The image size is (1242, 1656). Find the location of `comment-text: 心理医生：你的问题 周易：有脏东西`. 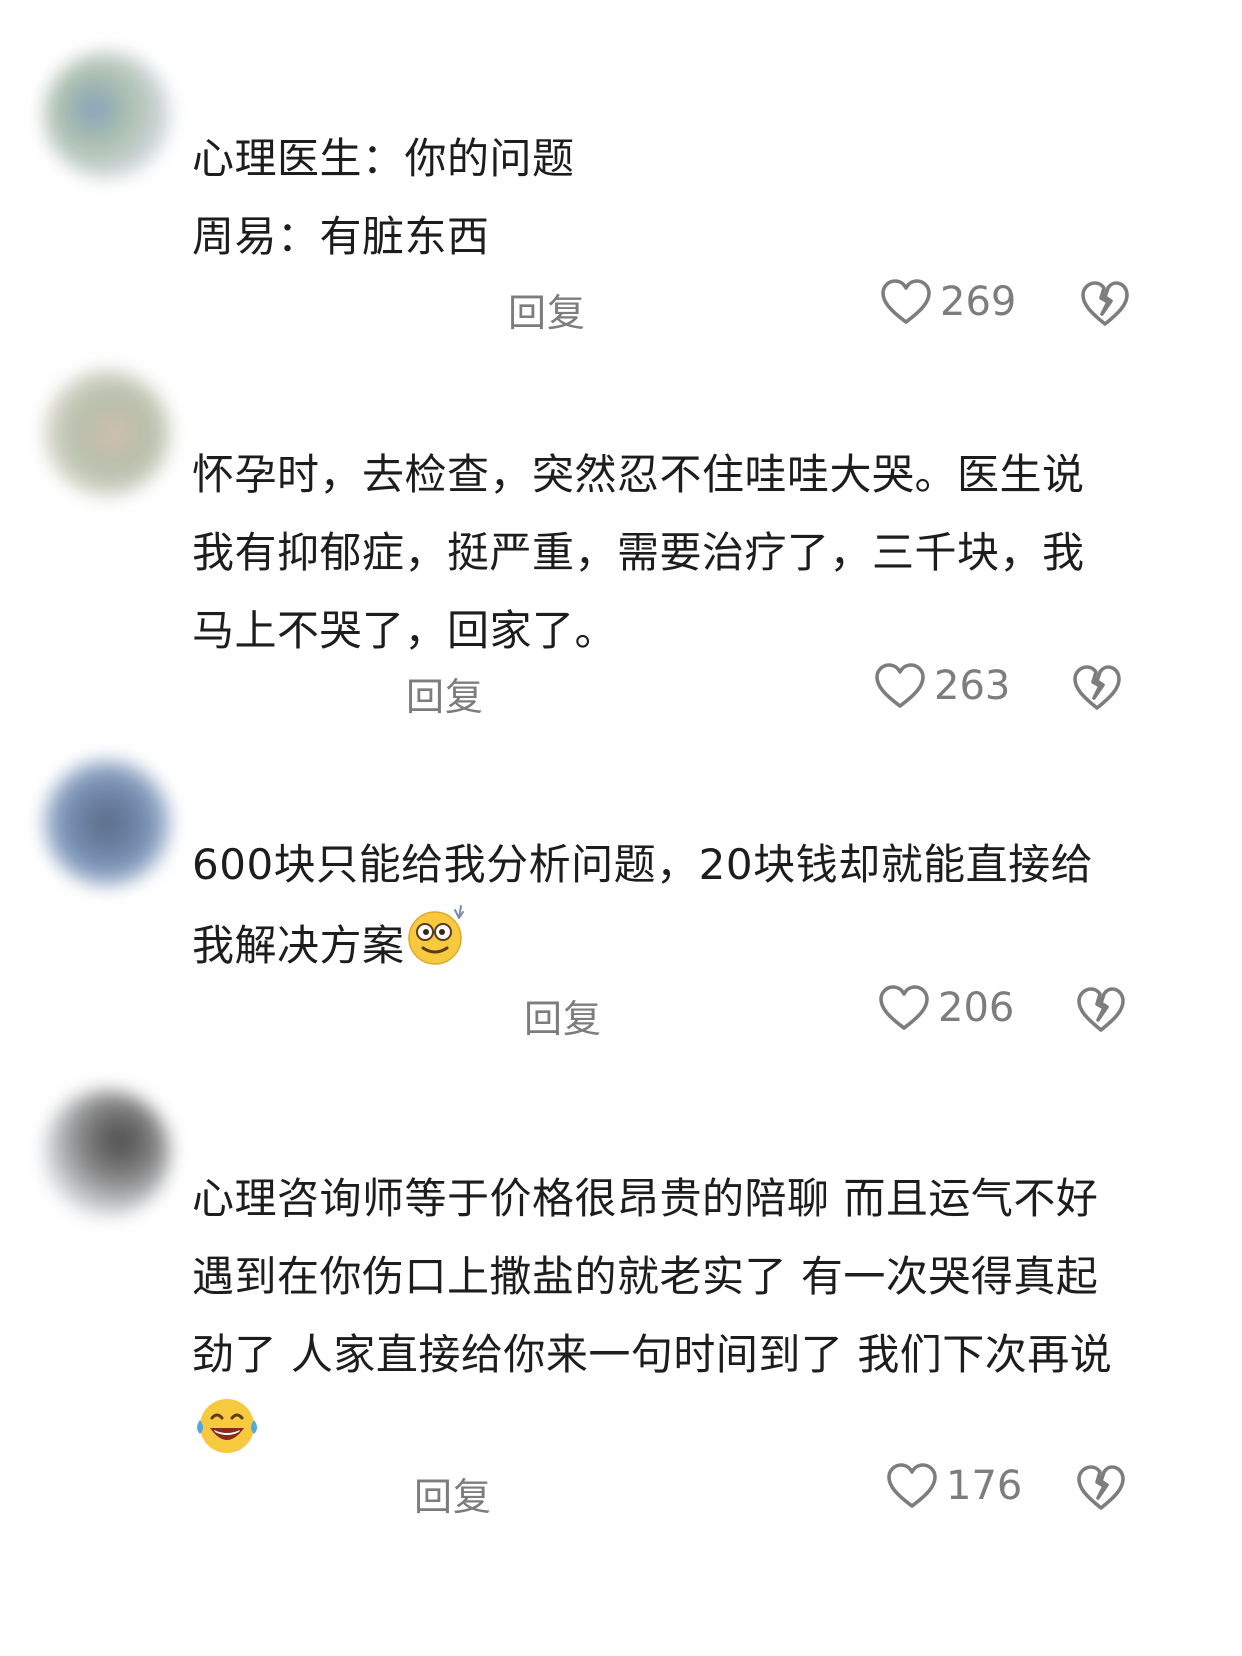

comment-text: 心理医生：你的问题 周易：有脏东西 is located at coordinates (697, 198).